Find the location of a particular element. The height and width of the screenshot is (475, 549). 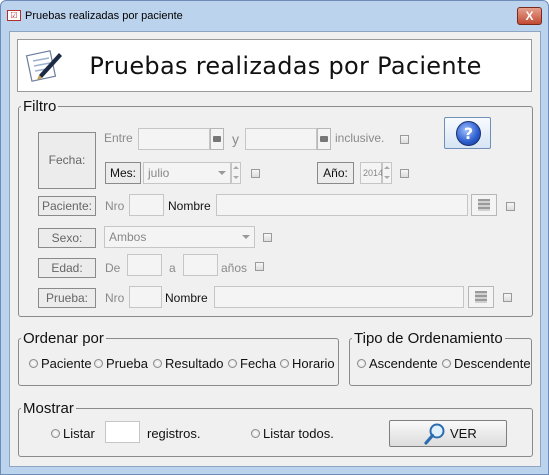

sexo-checkbox is located at coordinates (267, 237).